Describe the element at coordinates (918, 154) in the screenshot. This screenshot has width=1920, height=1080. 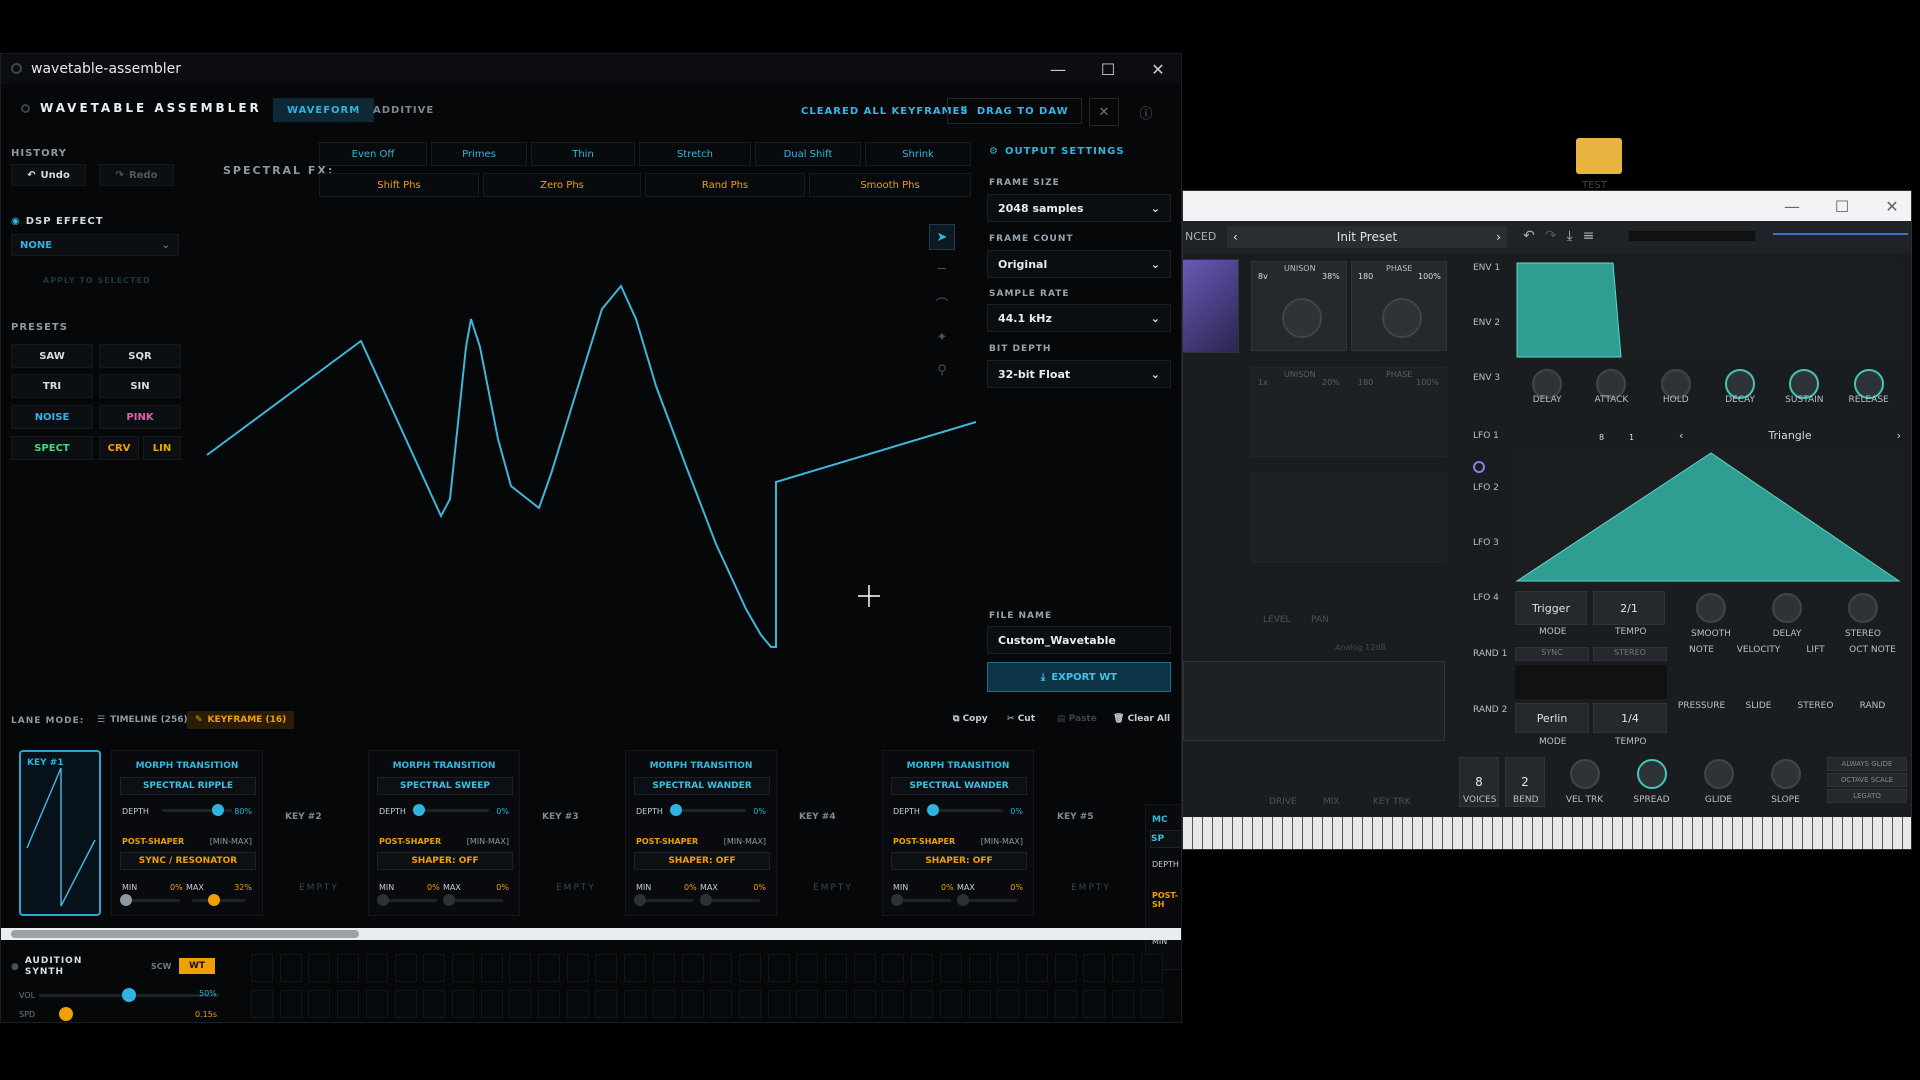
I see `fx-shrink: Shrink` at that location.